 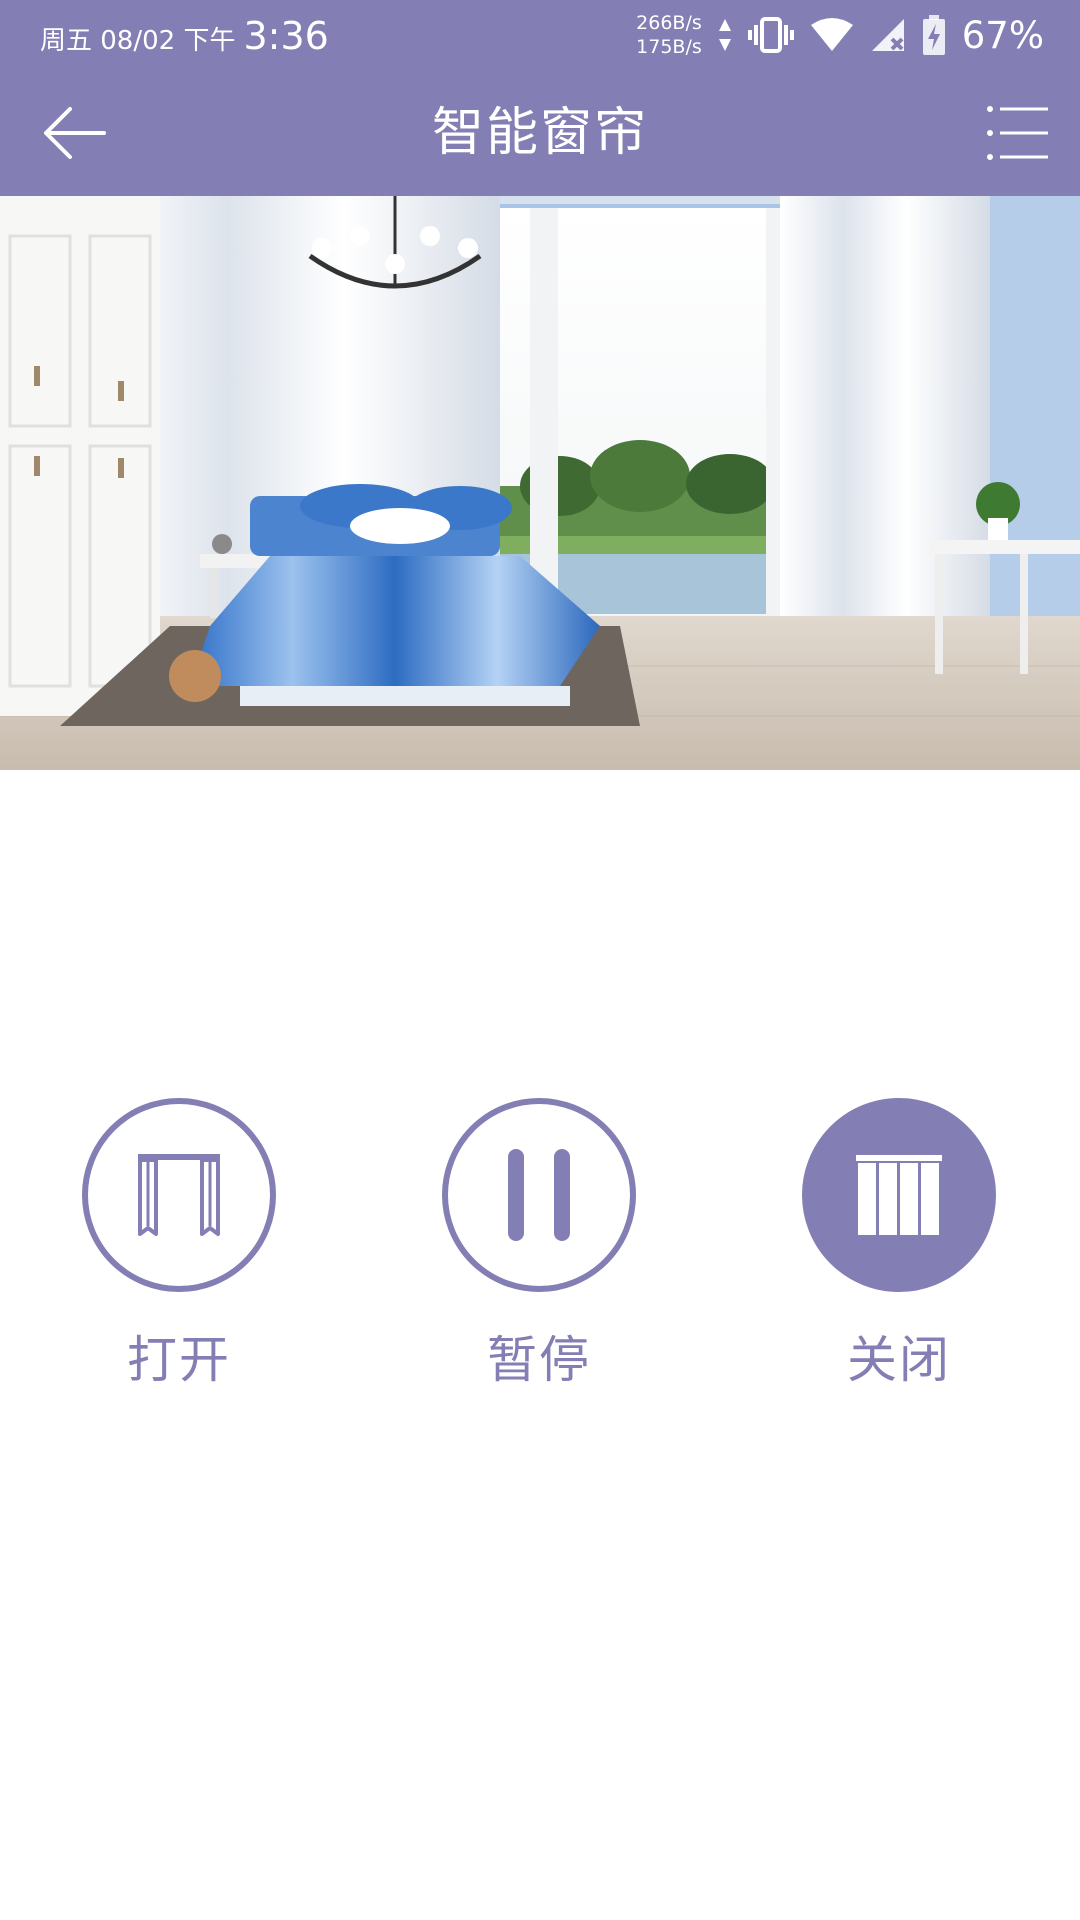 I want to click on network-speed: 266B/s 175B/s, so click(x=669, y=35).